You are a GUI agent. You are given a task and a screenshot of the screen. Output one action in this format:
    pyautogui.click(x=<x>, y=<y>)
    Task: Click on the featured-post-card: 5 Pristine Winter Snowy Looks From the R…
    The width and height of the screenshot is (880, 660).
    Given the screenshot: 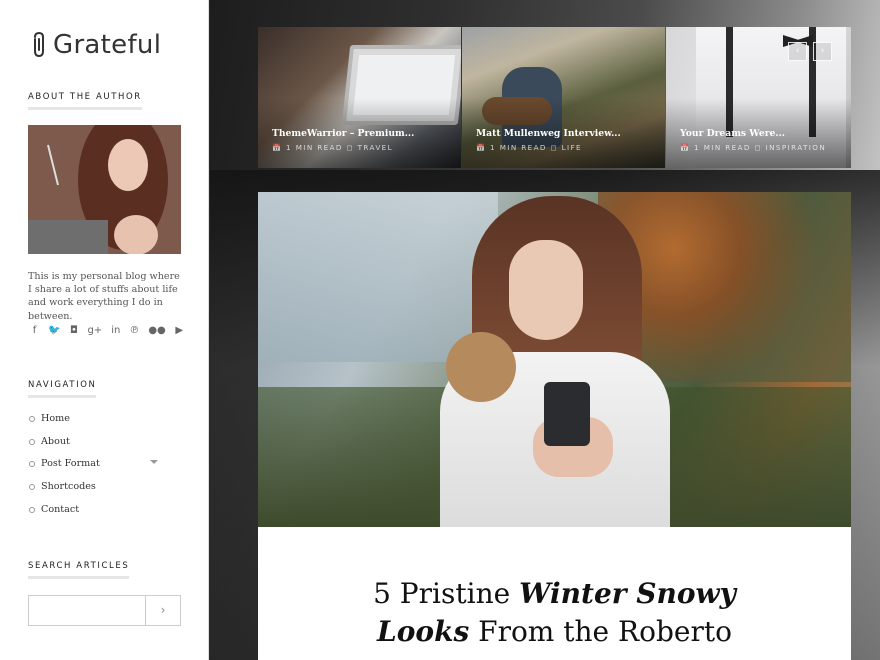 What is the action you would take?
    pyautogui.click(x=554, y=593)
    